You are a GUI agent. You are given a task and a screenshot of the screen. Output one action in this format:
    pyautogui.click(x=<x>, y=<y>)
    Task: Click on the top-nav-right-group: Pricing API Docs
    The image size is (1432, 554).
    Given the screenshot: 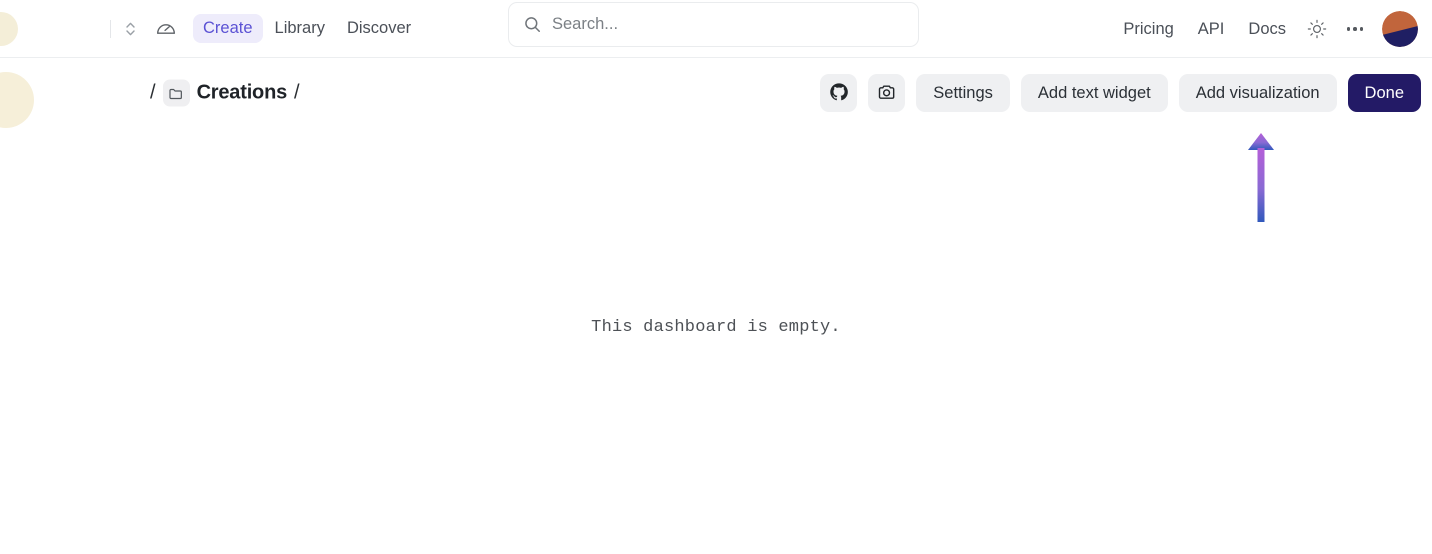 What is the action you would take?
    pyautogui.click(x=1267, y=29)
    